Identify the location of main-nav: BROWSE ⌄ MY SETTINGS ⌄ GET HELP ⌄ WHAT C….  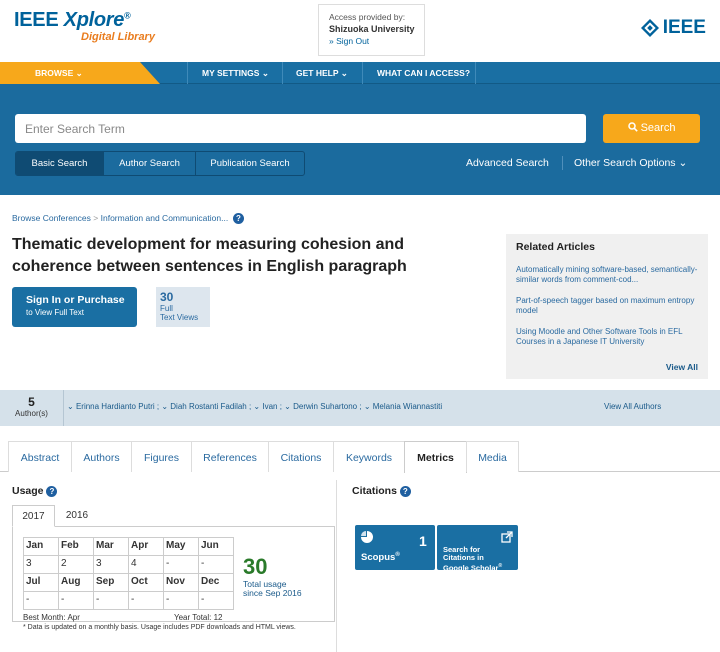
(360, 73).